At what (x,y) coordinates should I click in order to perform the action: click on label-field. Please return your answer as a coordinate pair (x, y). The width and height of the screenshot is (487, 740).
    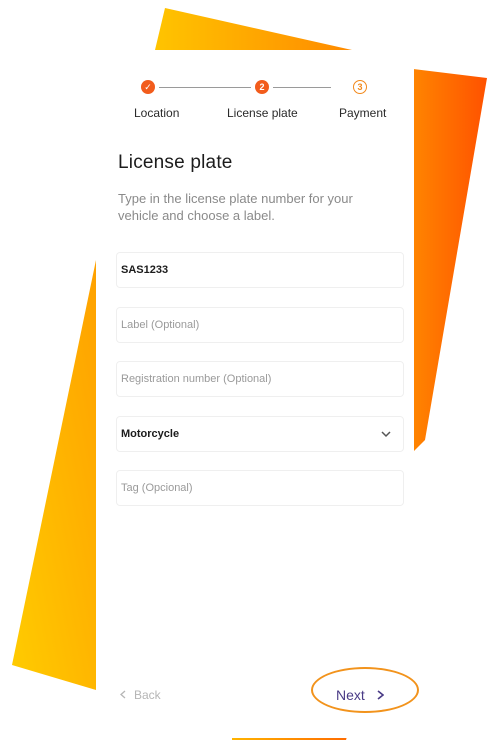
    Looking at the image, I should click on (260, 325).